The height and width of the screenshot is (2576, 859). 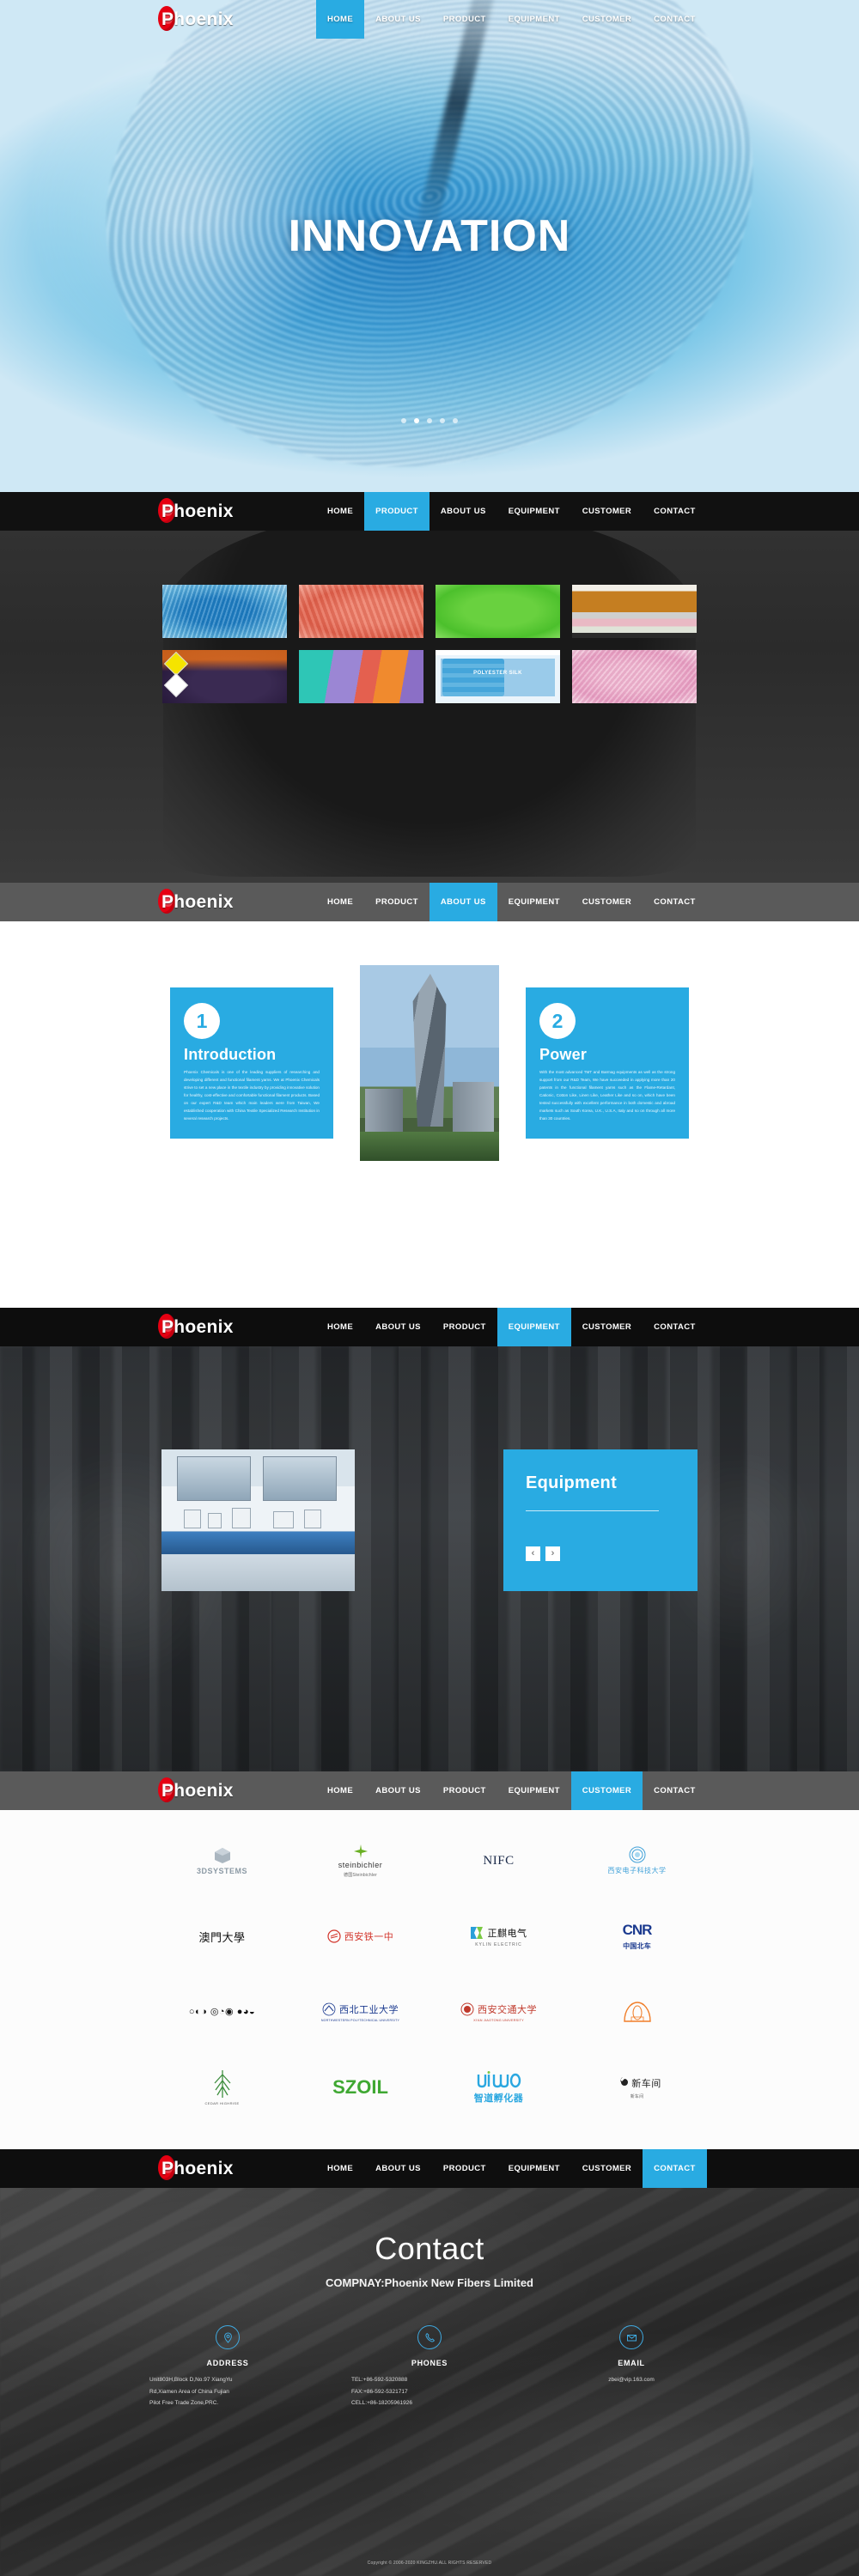 What do you see at coordinates (637, 1937) in the screenshot?
I see `customer-logo-cnr: CNR 中国北车` at bounding box center [637, 1937].